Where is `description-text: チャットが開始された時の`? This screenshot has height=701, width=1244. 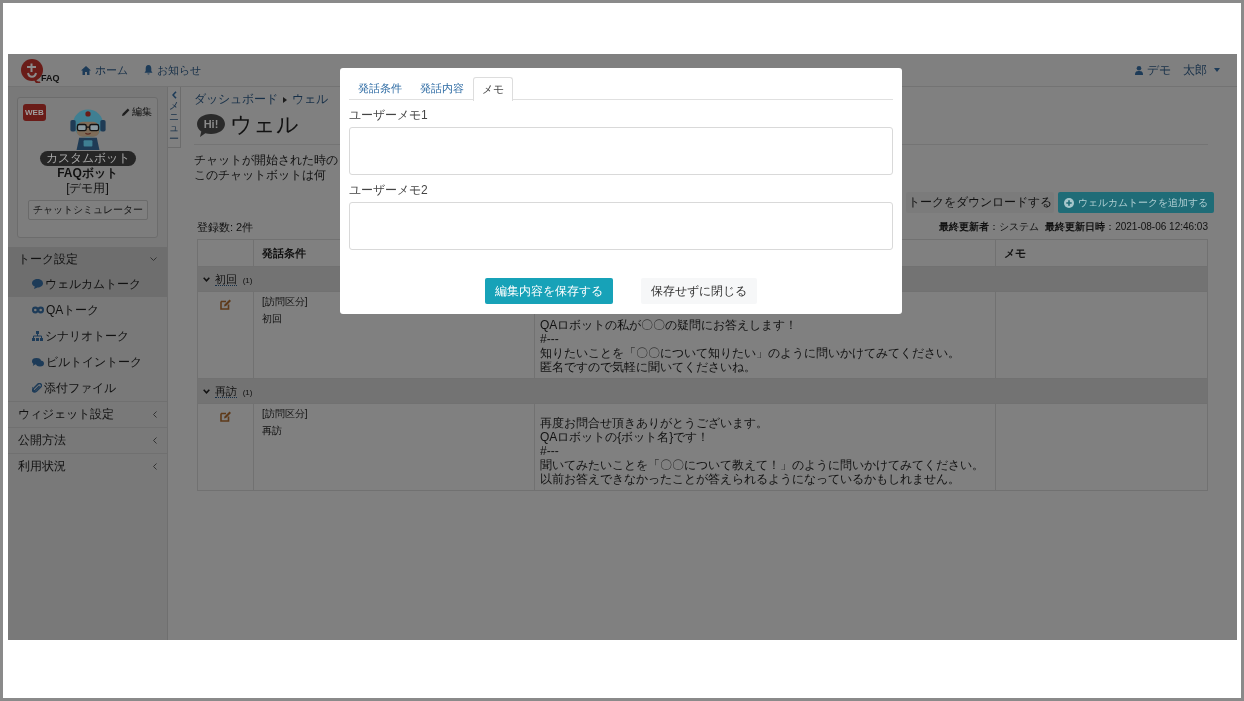 description-text: チャットが開始された時の is located at coordinates (266, 160).